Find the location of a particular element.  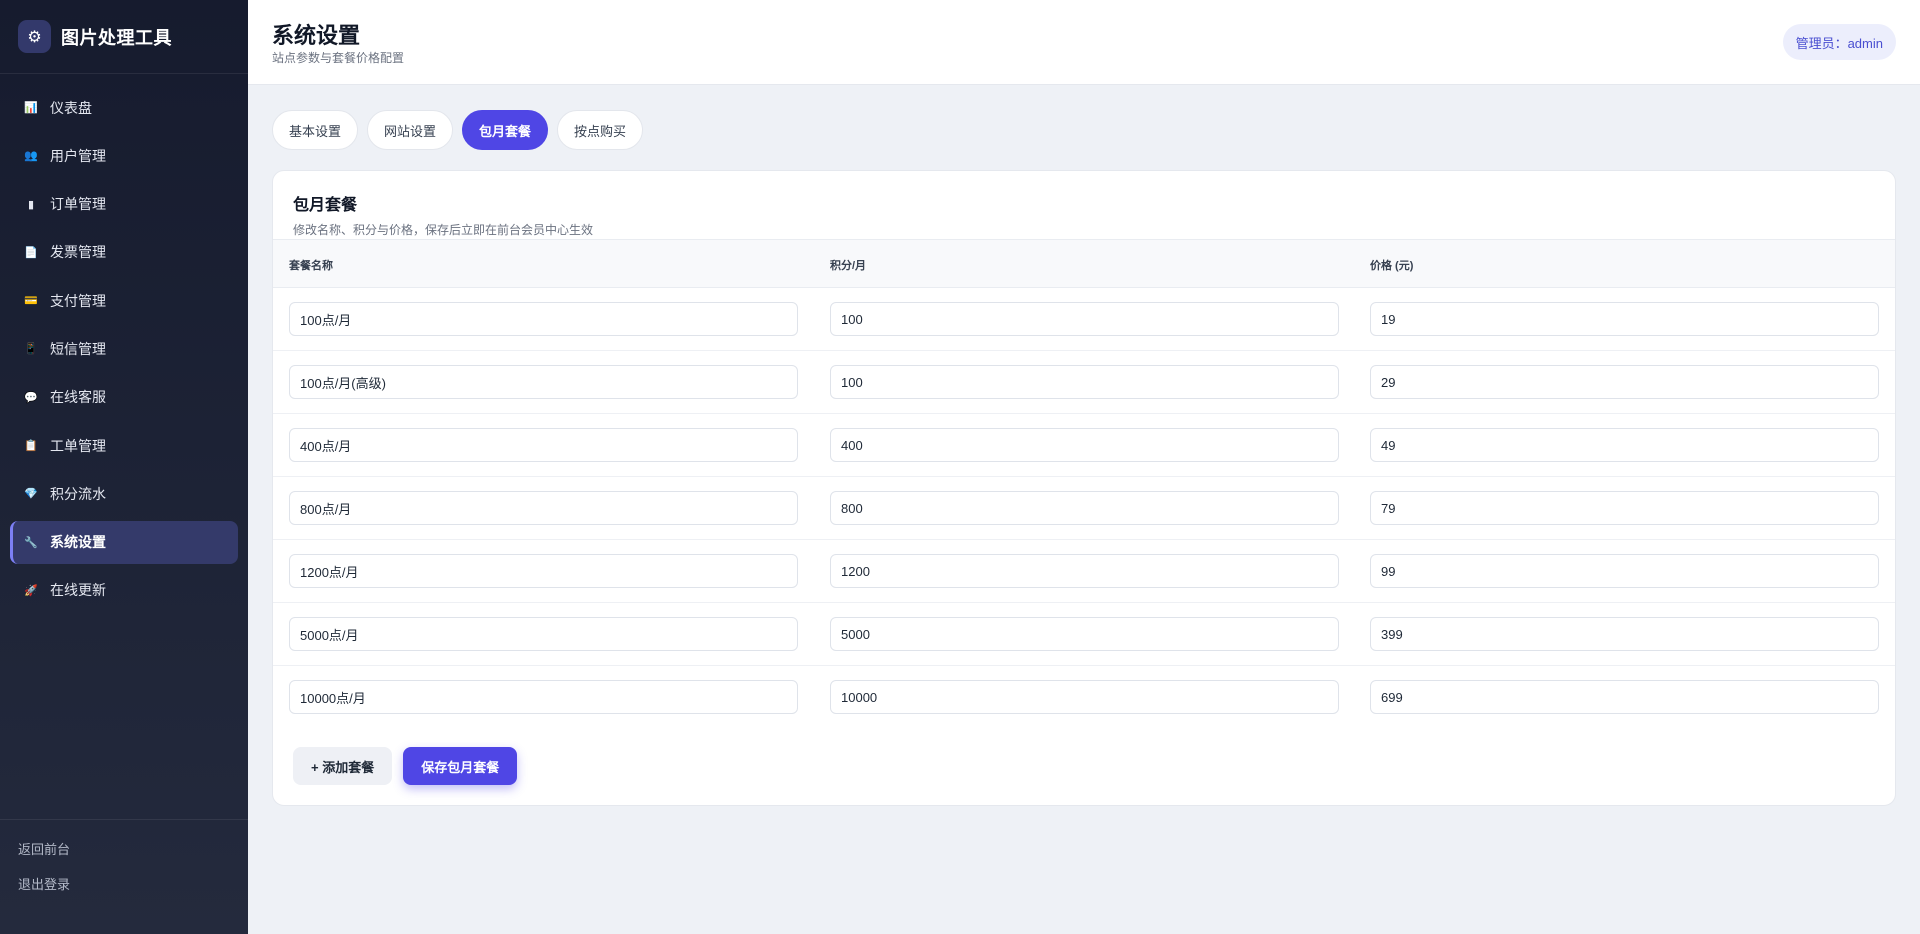

tab-0: 基本设置 is located at coordinates (315, 130).